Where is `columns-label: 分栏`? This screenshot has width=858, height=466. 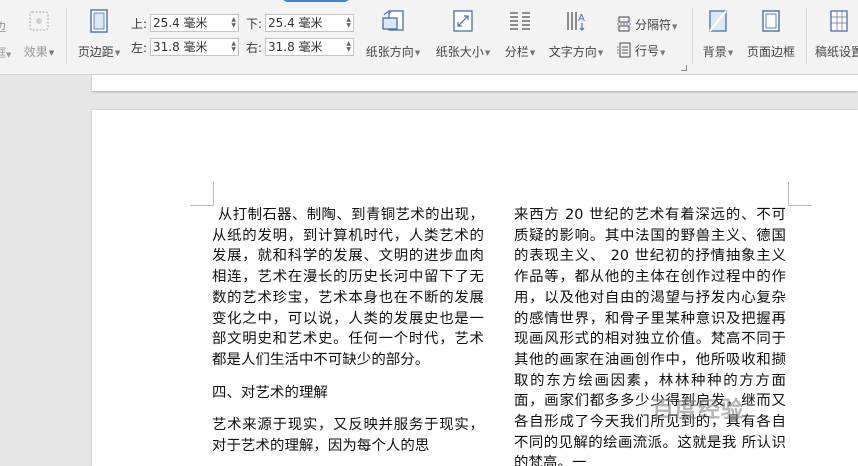
columns-label: 分栏 is located at coordinates (516, 52).